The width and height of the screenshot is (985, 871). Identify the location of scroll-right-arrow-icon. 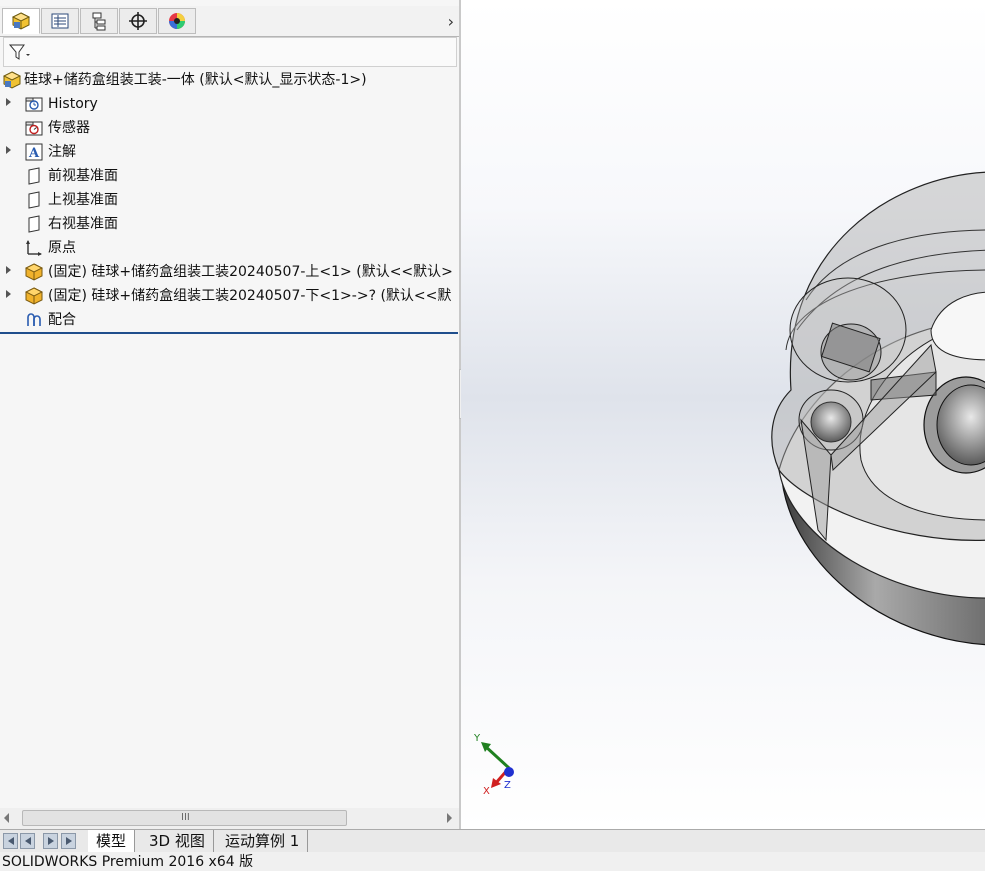
(449, 818).